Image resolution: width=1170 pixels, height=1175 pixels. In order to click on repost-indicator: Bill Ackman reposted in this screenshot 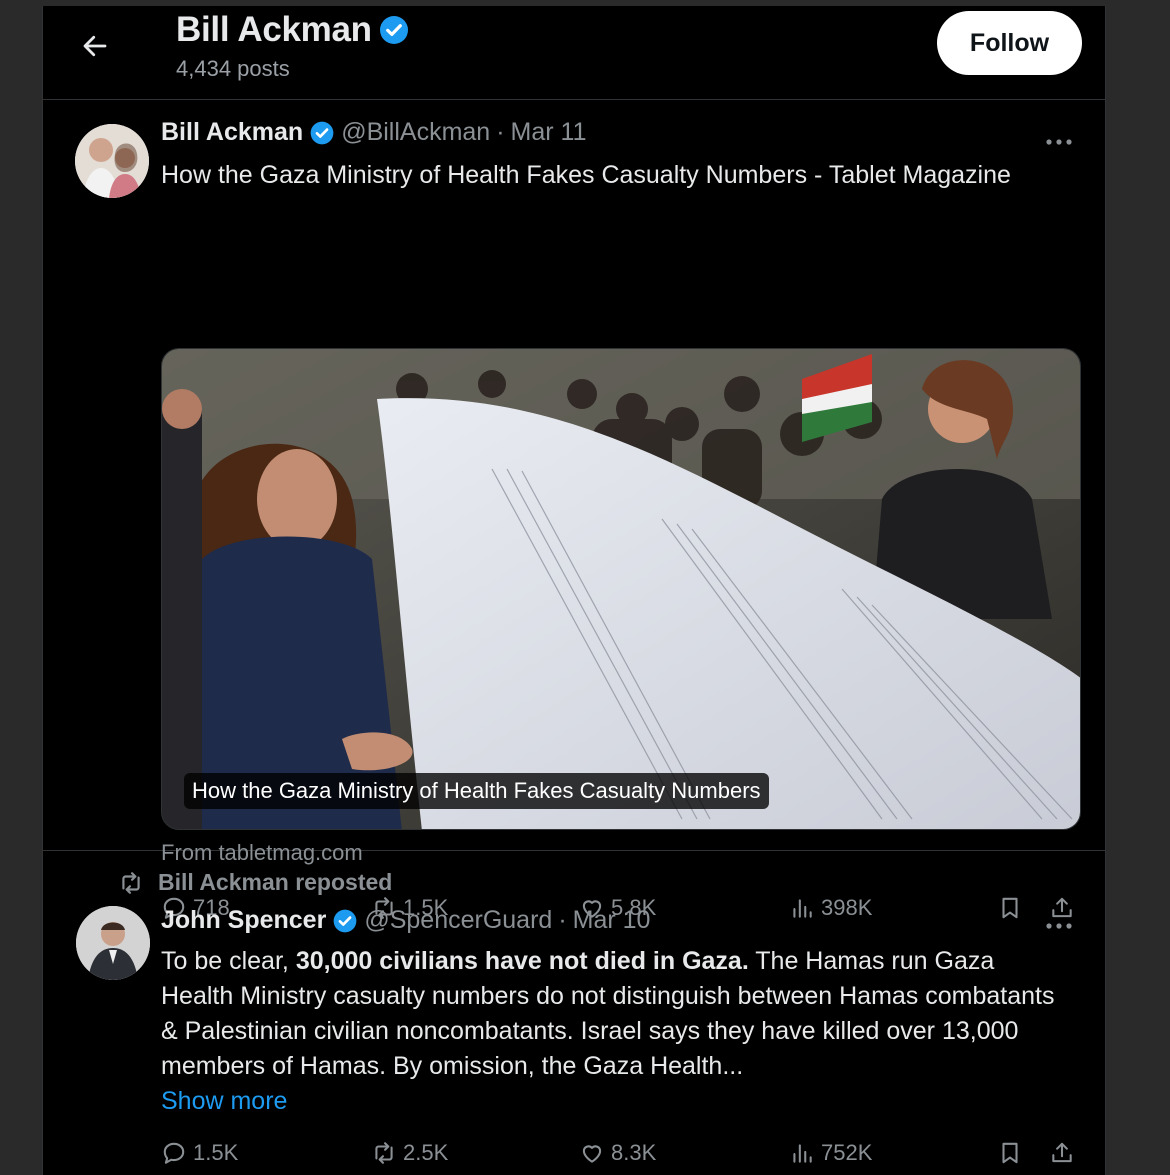, I will do `click(255, 882)`.